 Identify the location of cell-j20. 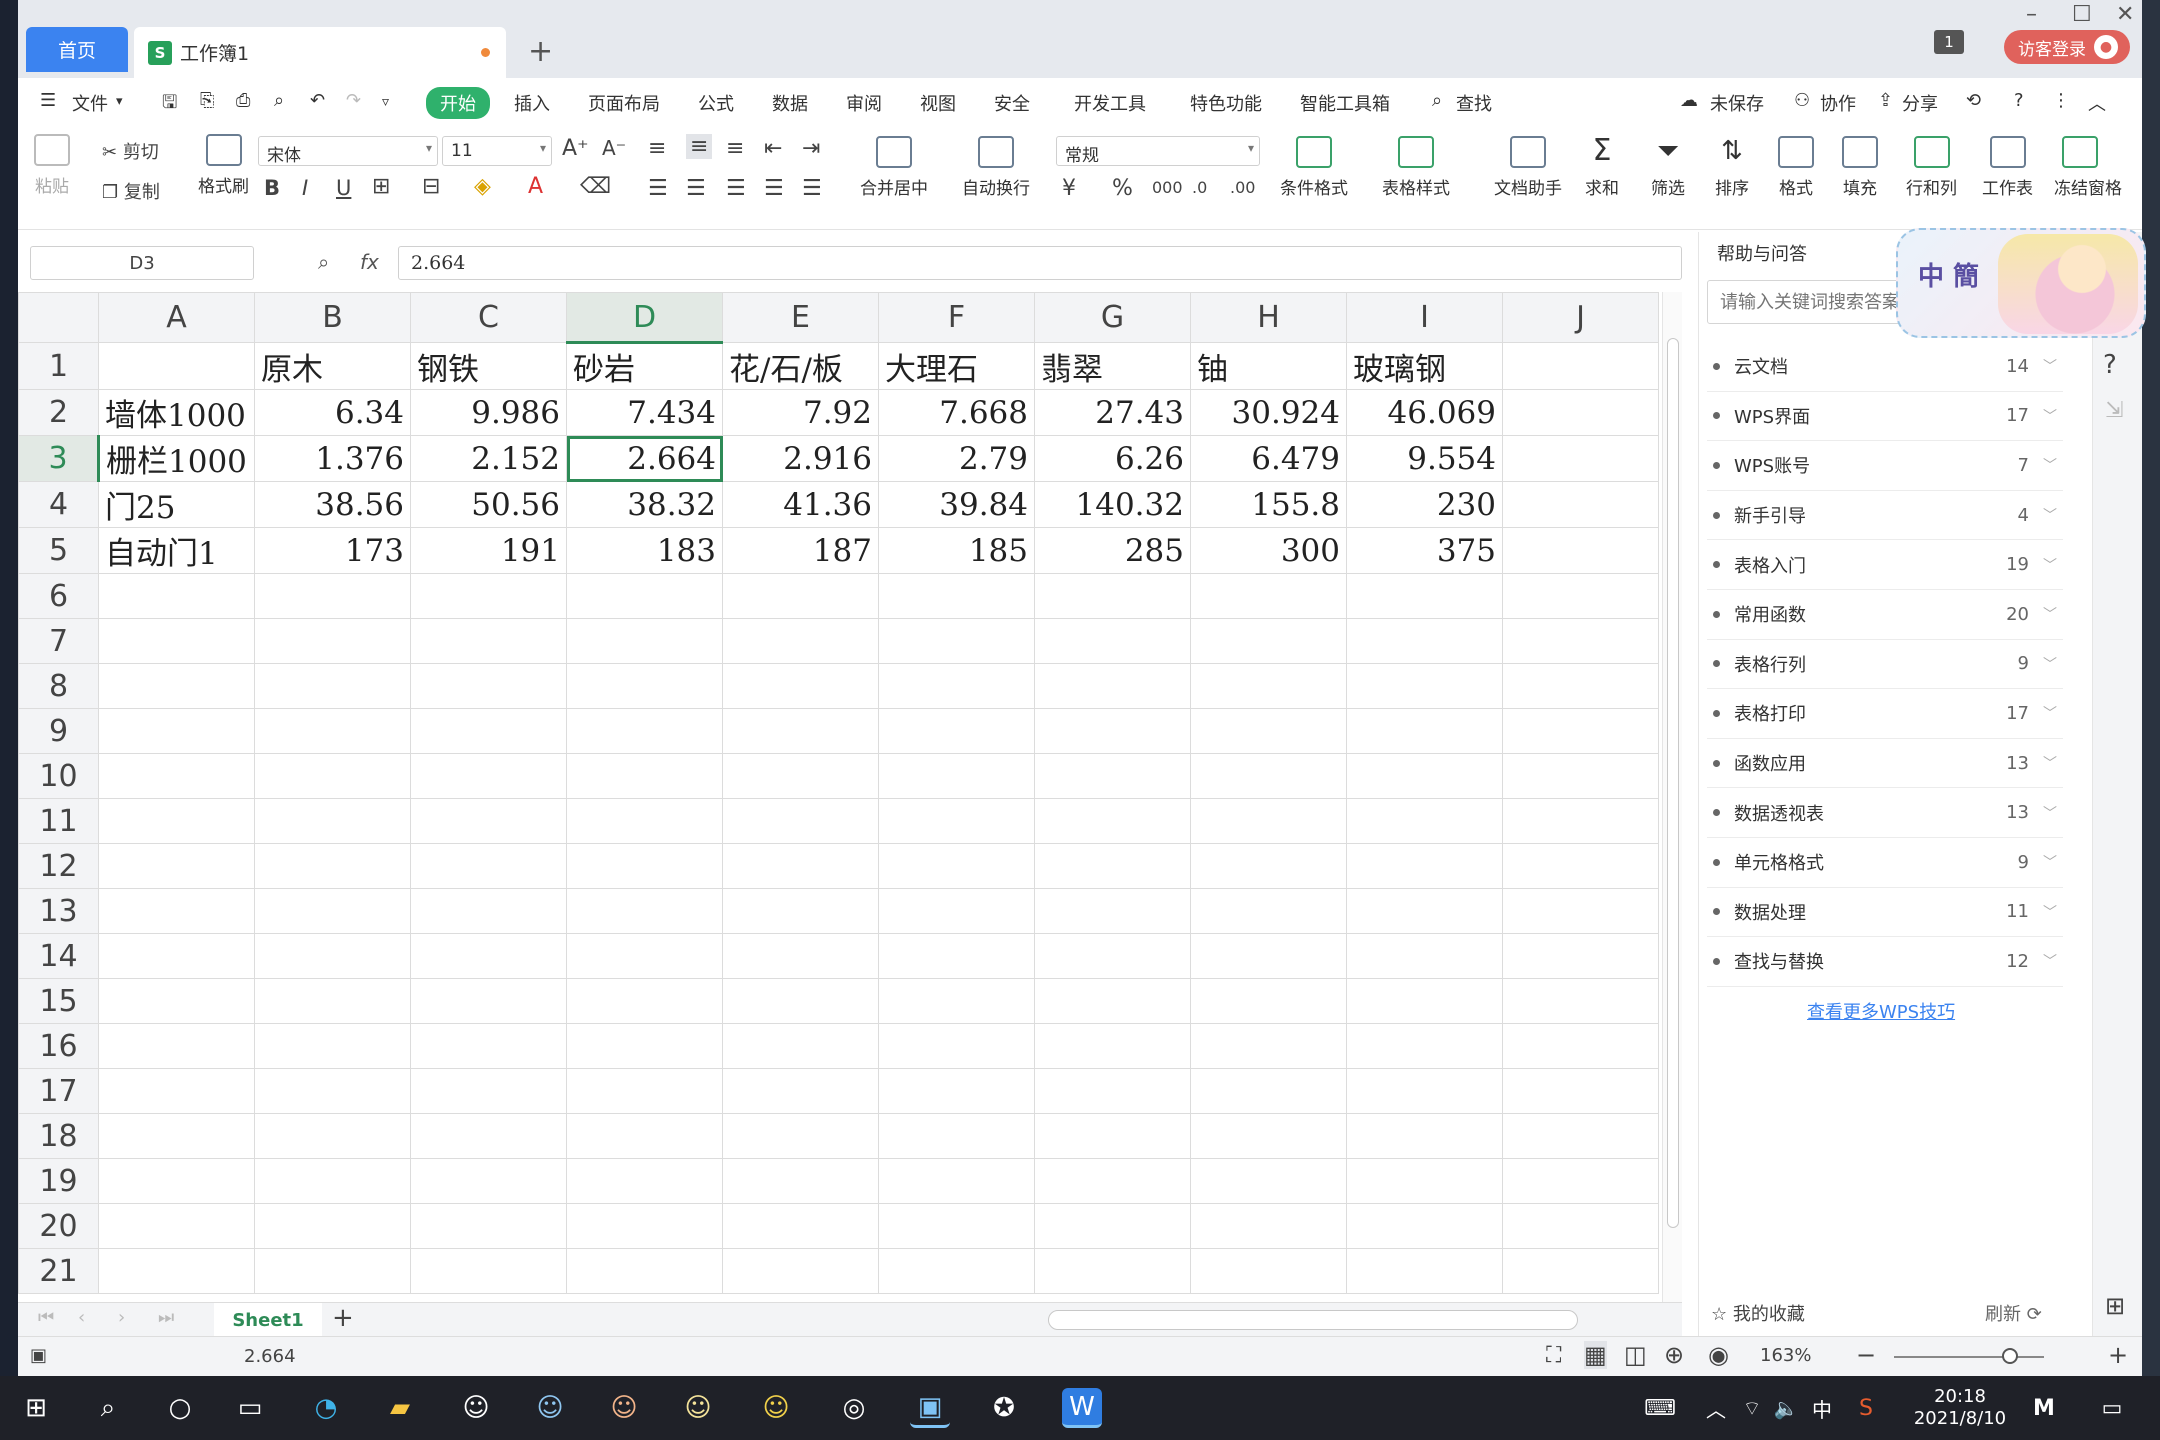
(1580, 1226).